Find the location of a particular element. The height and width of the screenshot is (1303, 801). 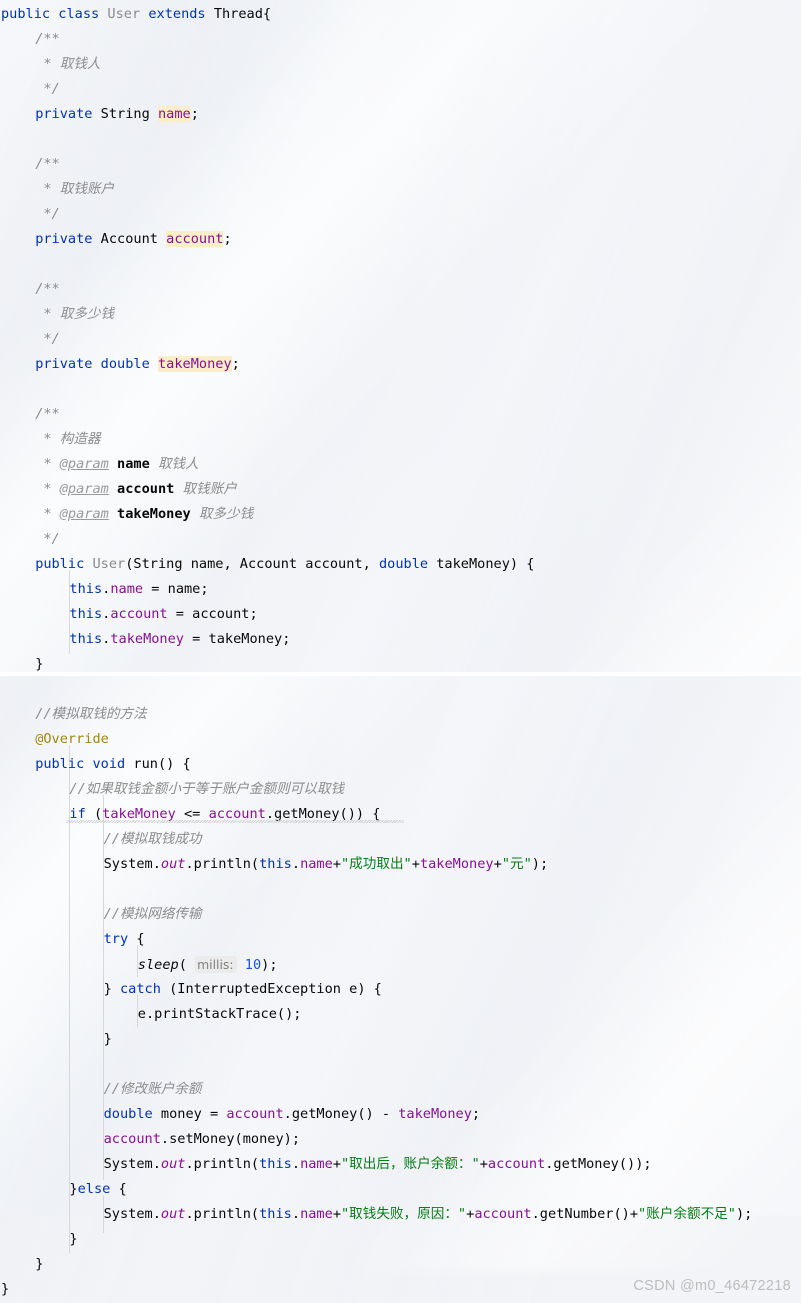

code-token-field: name is located at coordinates (316, 1164).